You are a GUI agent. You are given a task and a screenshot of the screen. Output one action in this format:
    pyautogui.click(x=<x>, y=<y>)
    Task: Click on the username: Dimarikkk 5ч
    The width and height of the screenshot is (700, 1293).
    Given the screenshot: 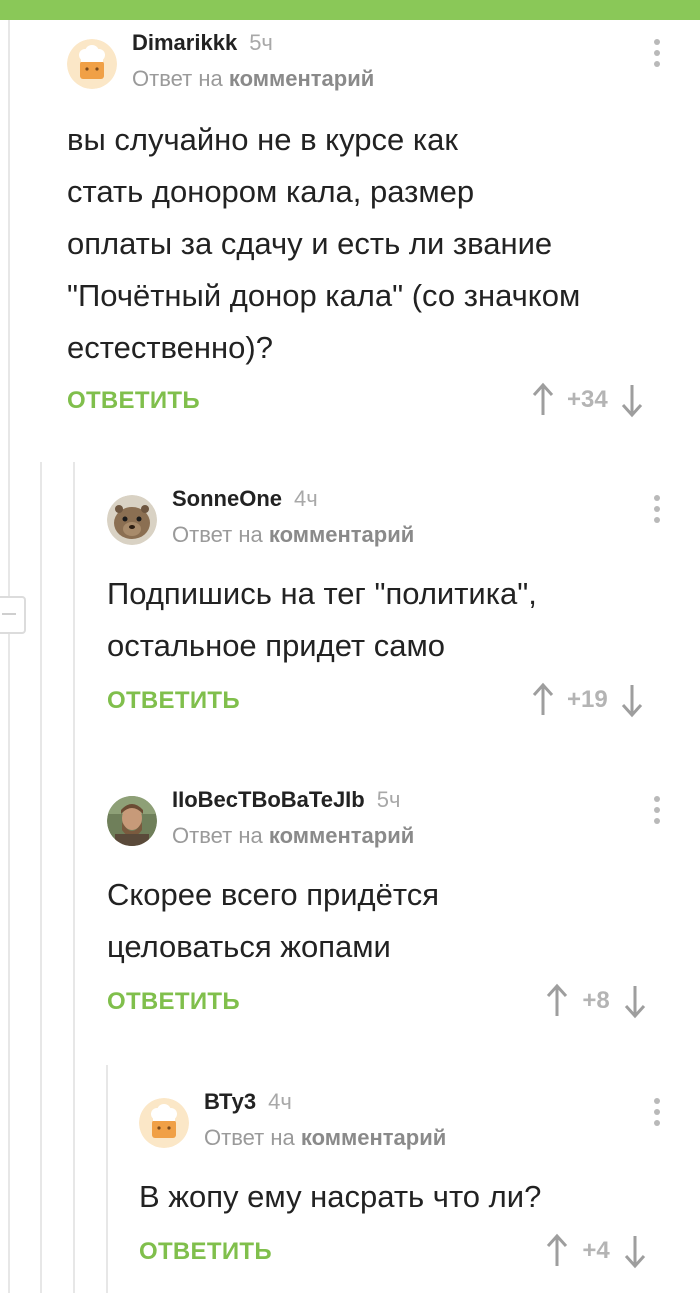 What is the action you would take?
    pyautogui.click(x=202, y=43)
    